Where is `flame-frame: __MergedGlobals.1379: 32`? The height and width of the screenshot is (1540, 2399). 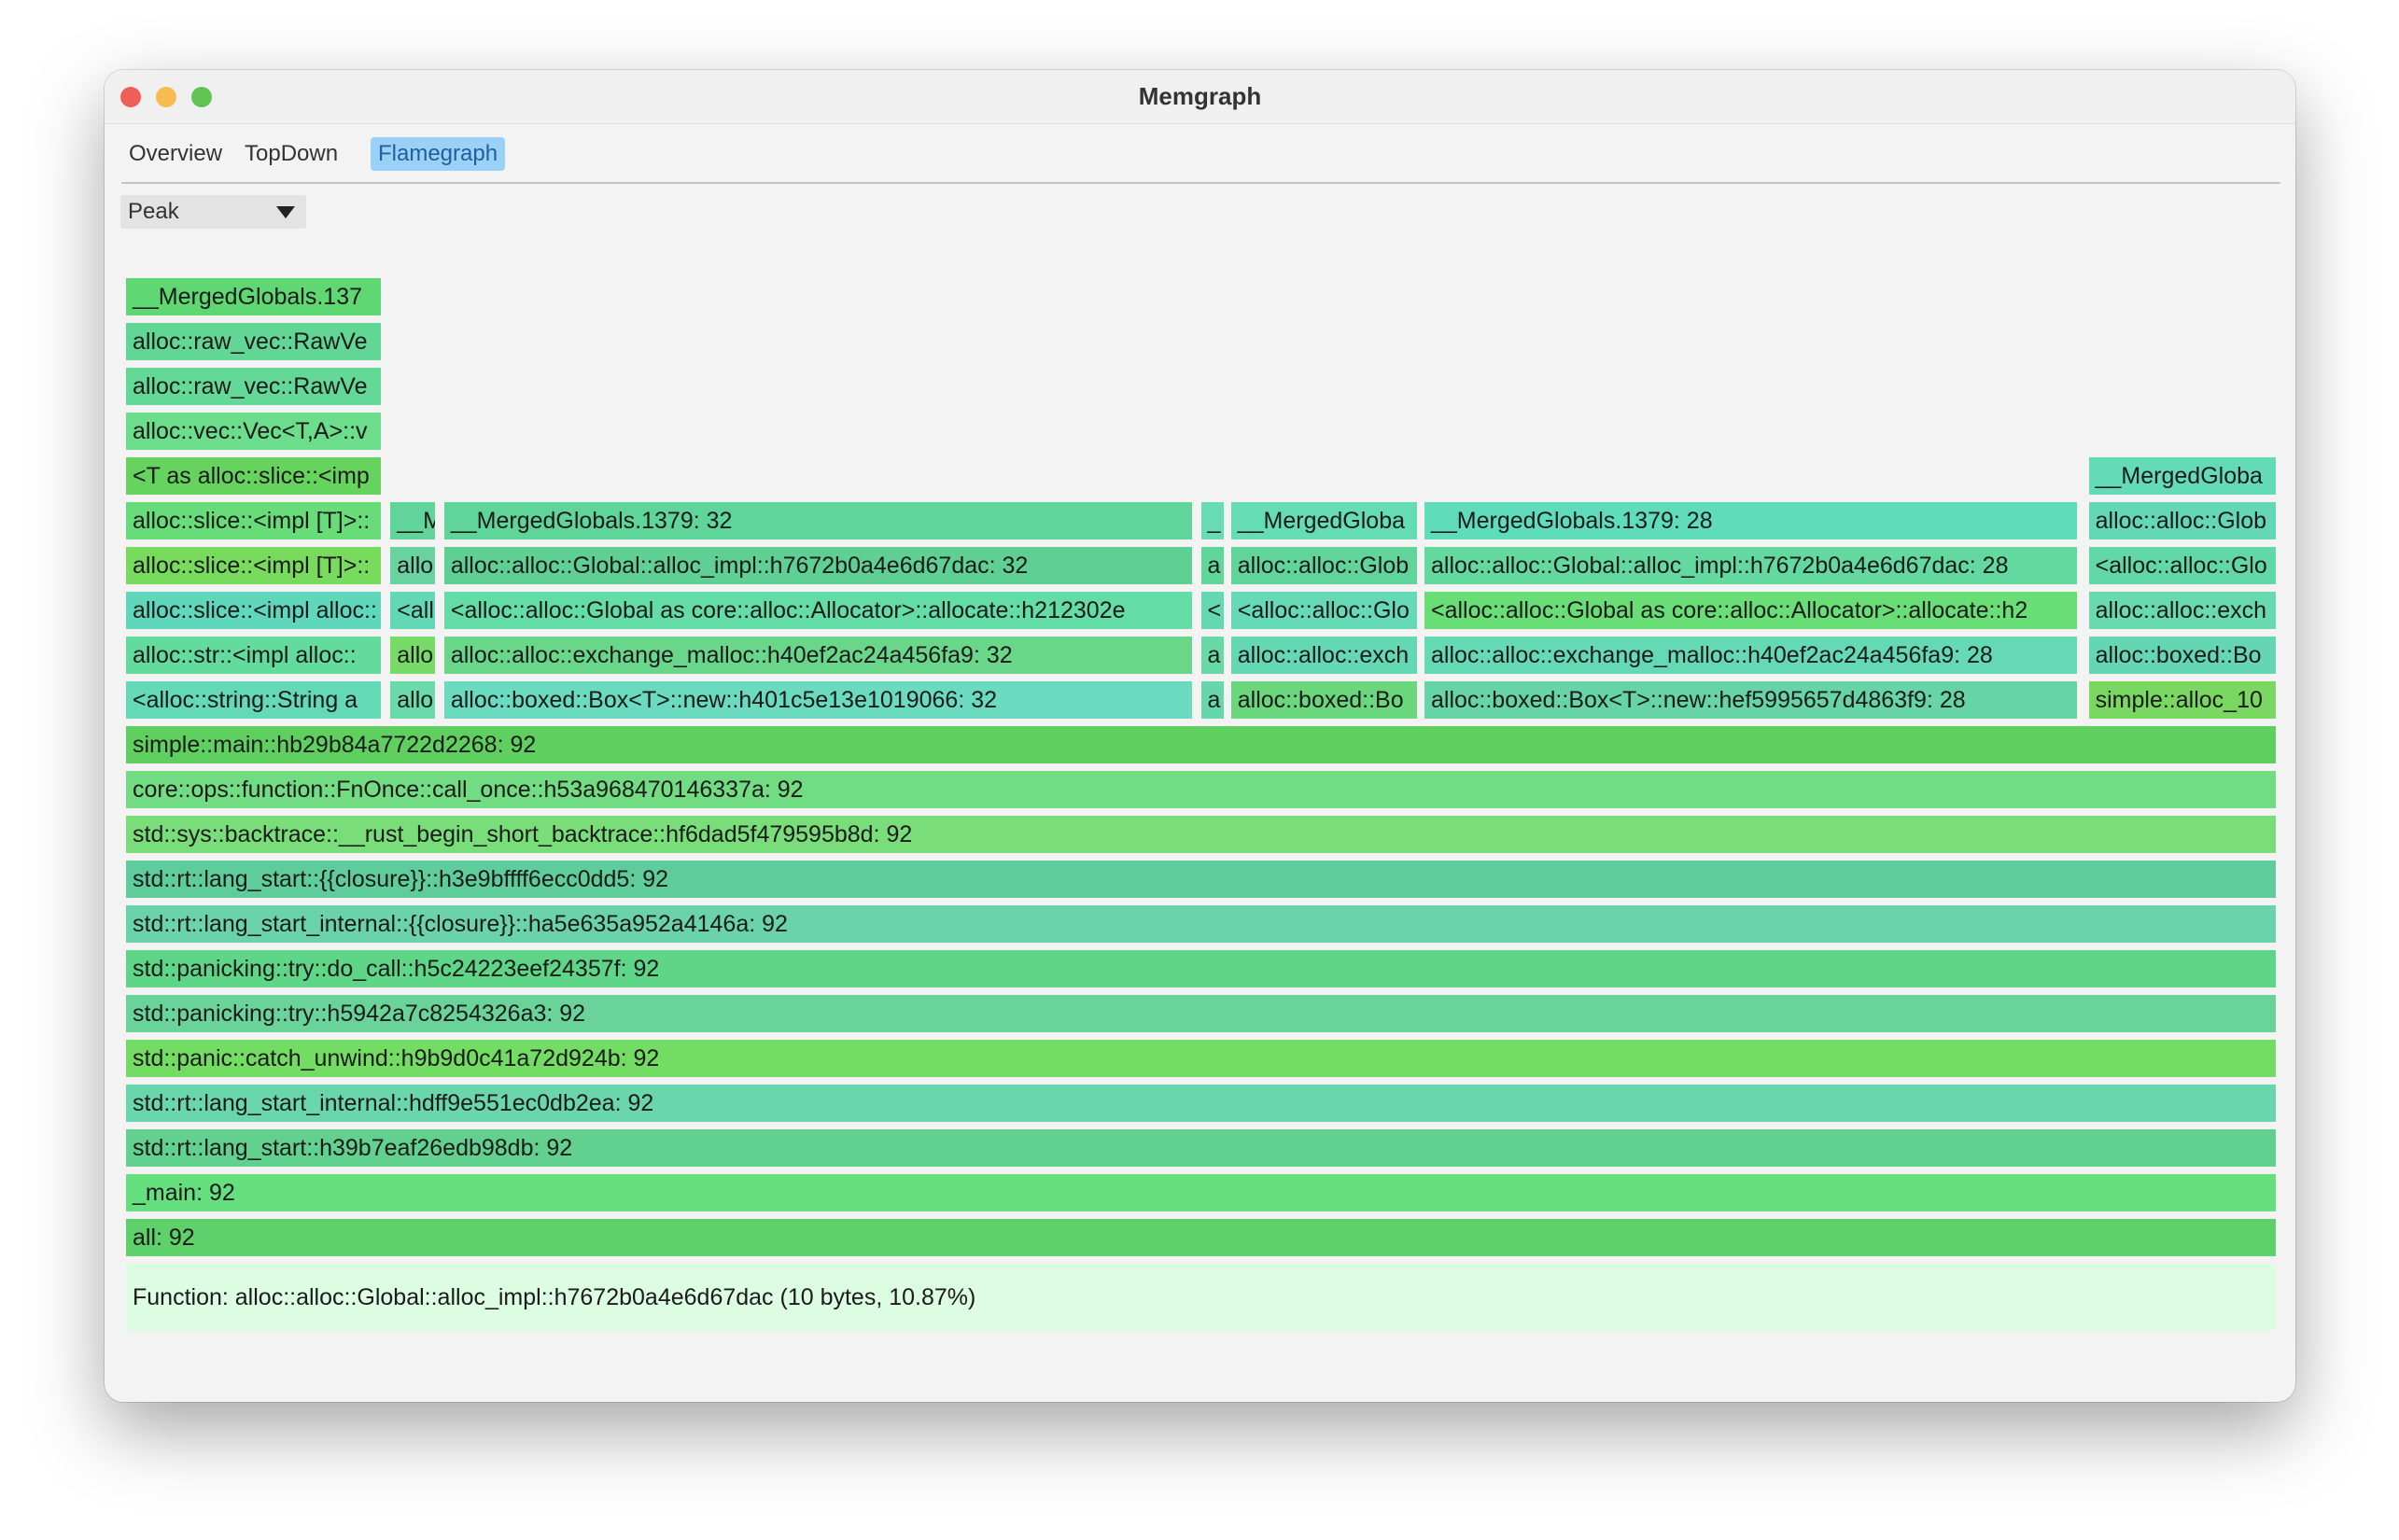
flame-frame: __MergedGlobals.1379: 32 is located at coordinates (817, 520).